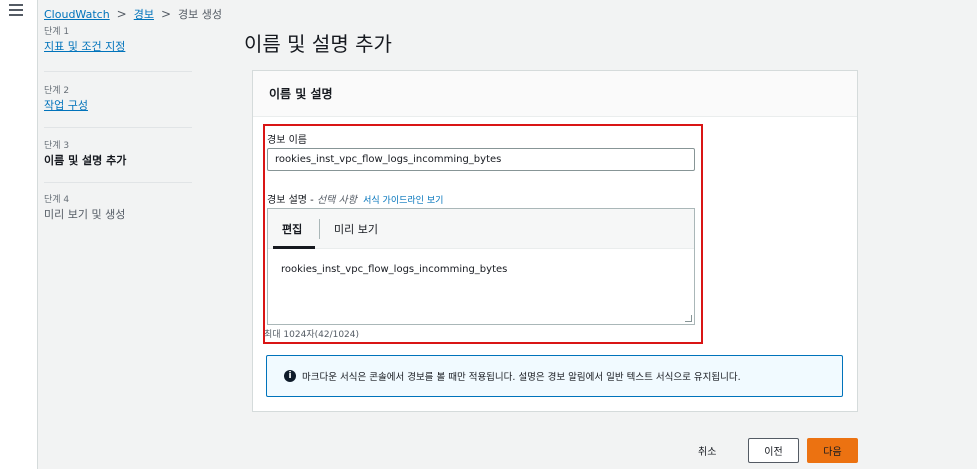  I want to click on alarm-description-label: 경보 설명 - 선택 사항 서식 가이드라인 보기, so click(355, 198).